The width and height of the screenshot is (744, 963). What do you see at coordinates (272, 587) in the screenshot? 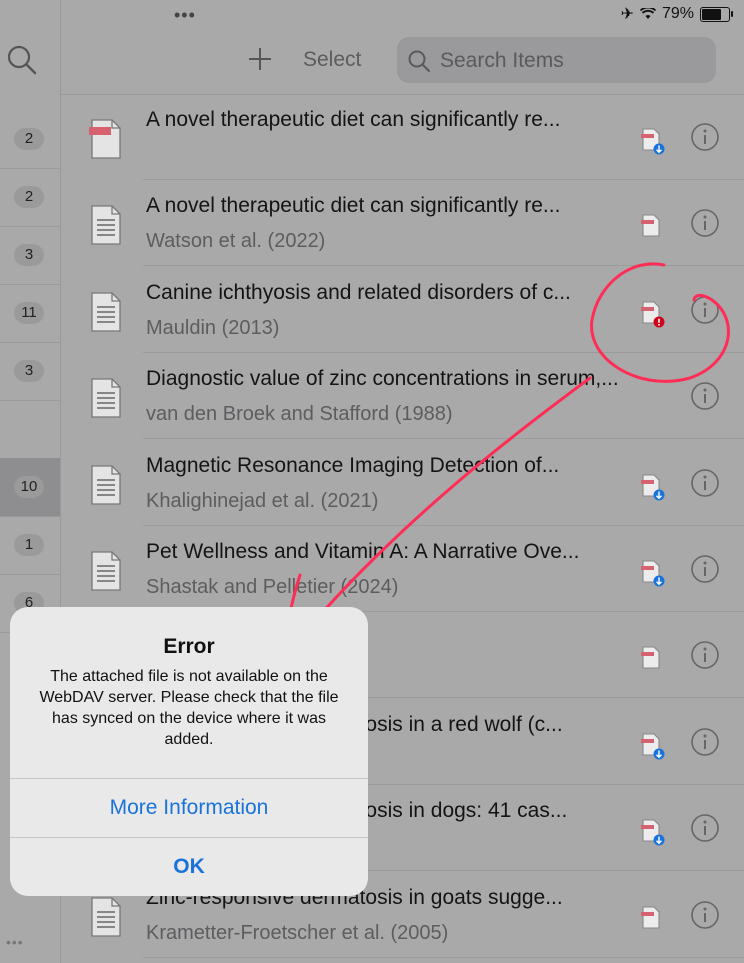
I see `item-creator: Shastak and Pelletier (2024)` at bounding box center [272, 587].